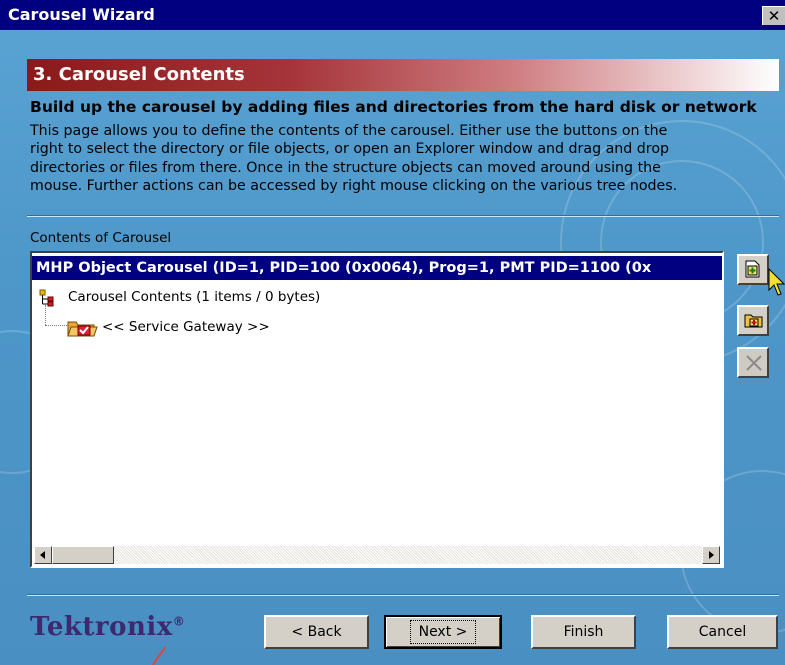 This screenshot has height=665, width=785. I want to click on next-button-label: Next >, so click(443, 632).